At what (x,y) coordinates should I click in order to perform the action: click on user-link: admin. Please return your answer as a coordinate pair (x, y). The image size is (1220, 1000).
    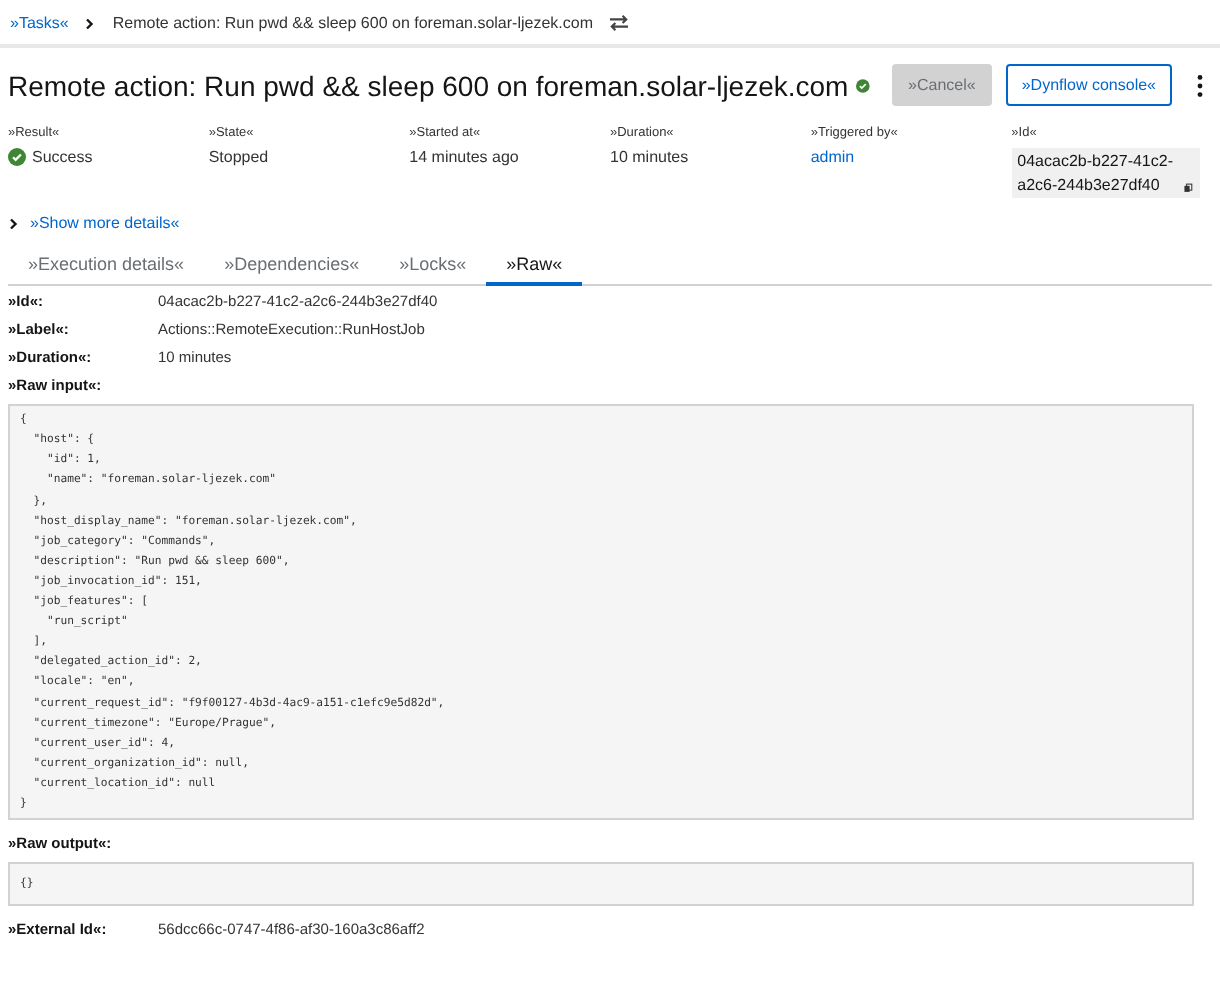
    Looking at the image, I should click on (832, 157).